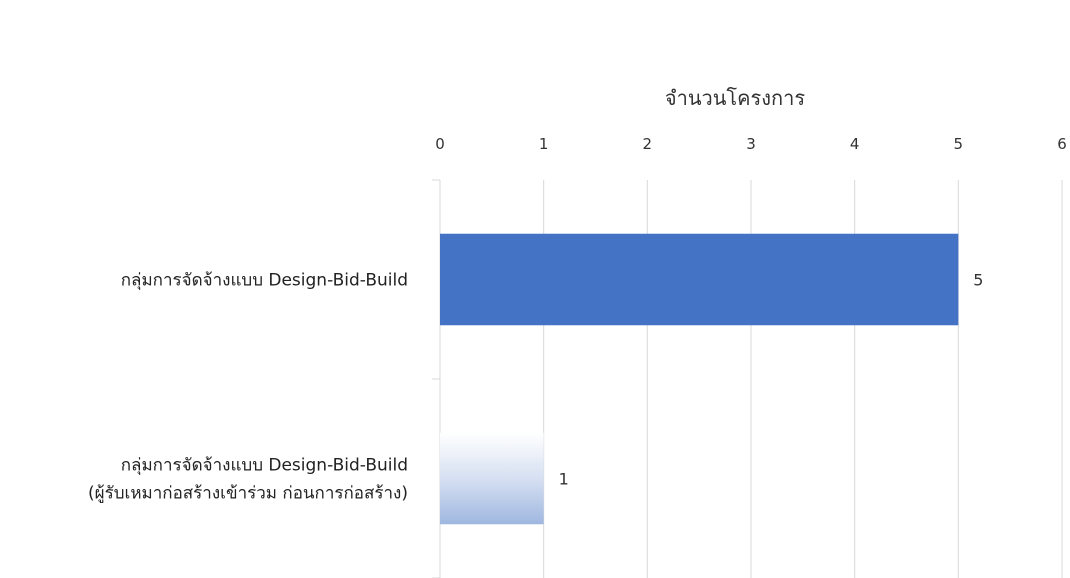 The height and width of the screenshot is (578, 1070). I want to click on x-tick-label: 6, so click(1062, 144).